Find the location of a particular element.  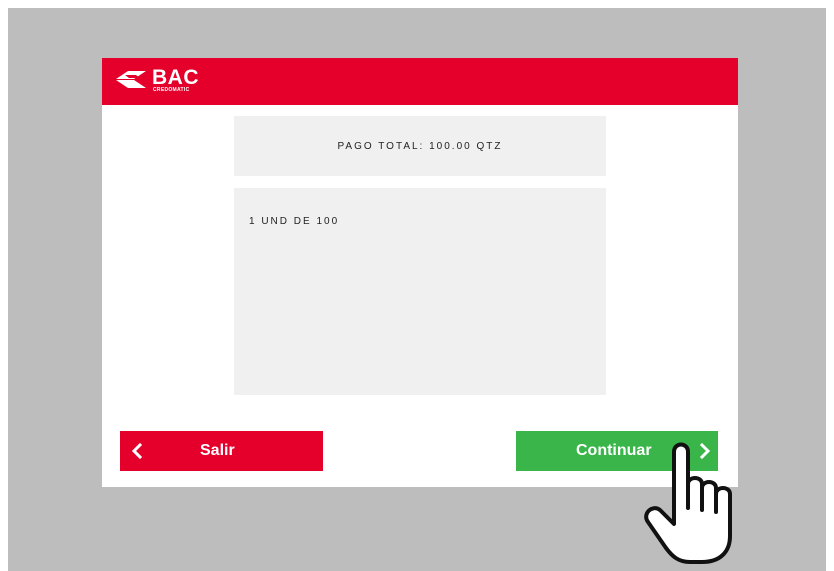

chevron-left-icon is located at coordinates (137, 451).